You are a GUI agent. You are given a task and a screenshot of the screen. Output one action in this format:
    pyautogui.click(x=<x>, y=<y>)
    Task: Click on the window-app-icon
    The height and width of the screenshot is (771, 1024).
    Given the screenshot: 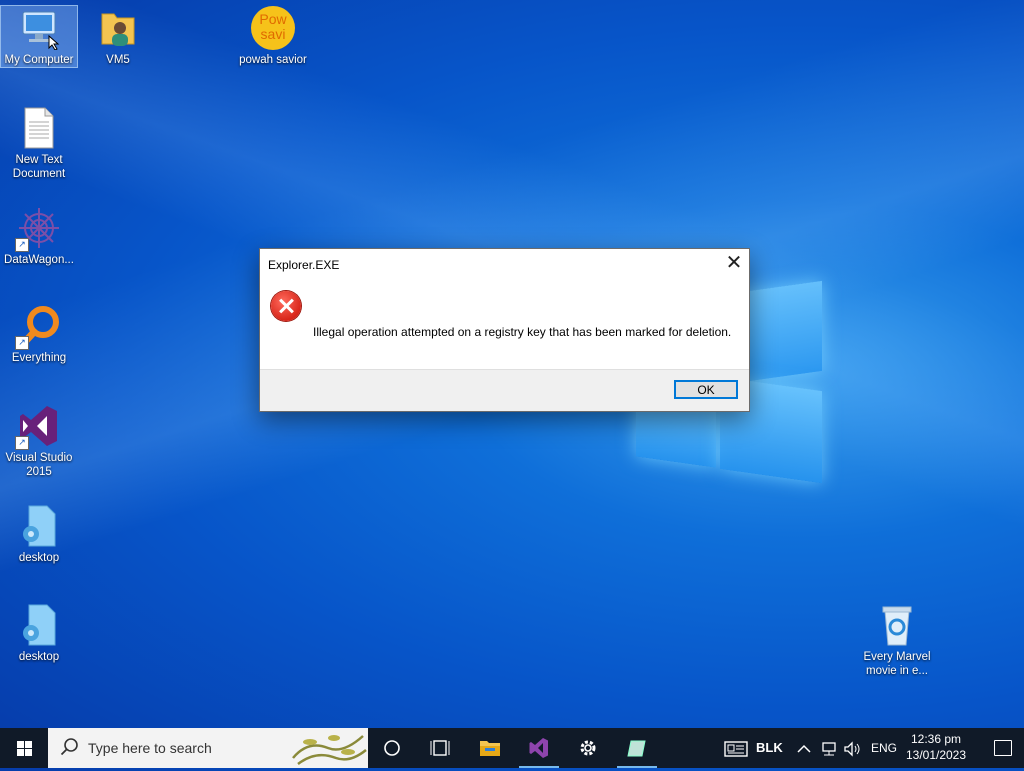 What is the action you would take?
    pyautogui.click(x=636, y=748)
    